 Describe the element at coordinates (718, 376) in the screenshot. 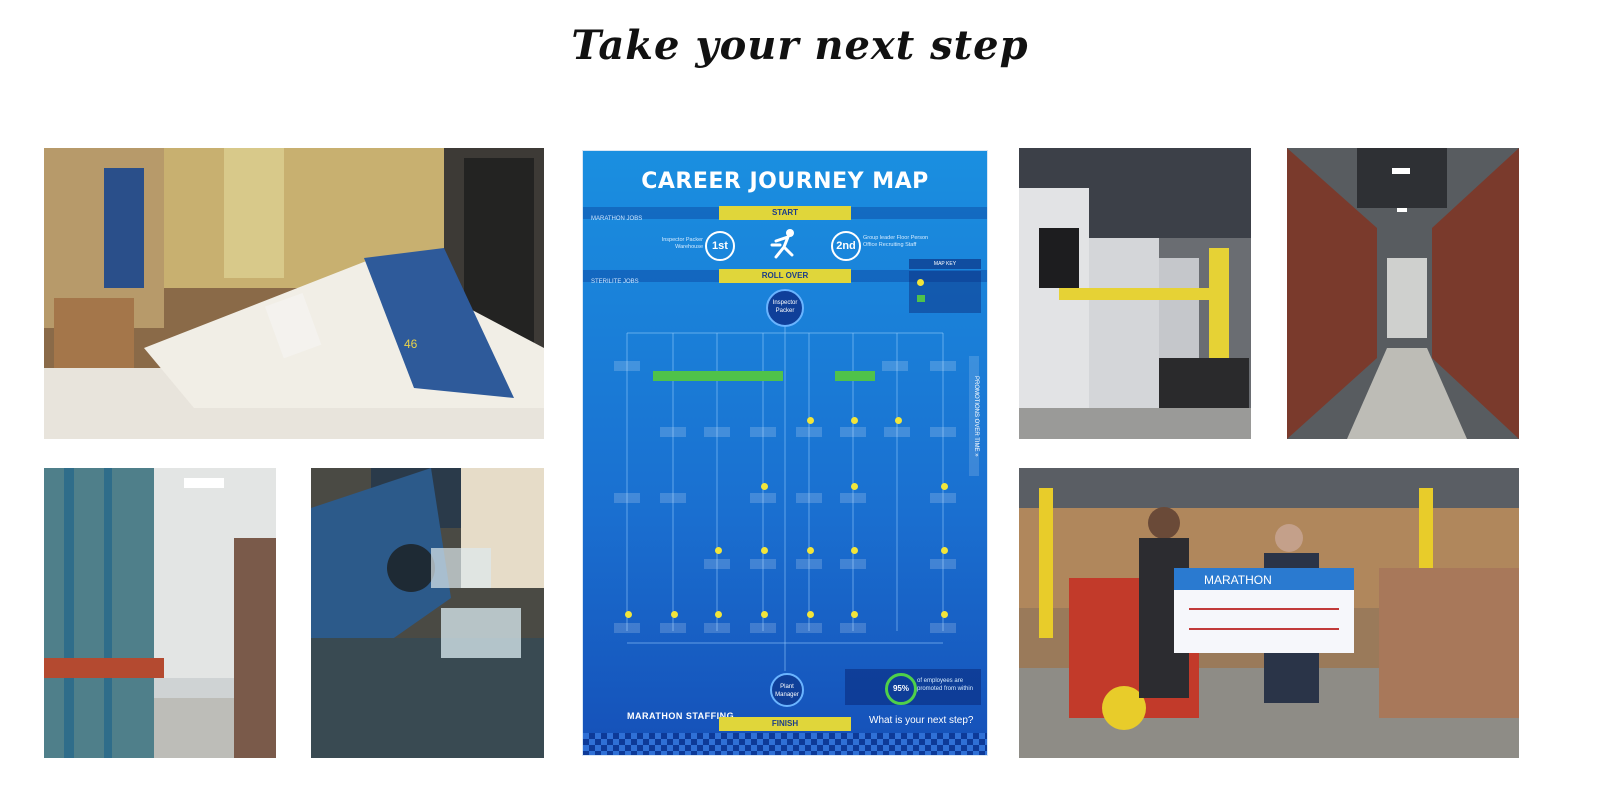

I see `maintenance-training-bar` at that location.